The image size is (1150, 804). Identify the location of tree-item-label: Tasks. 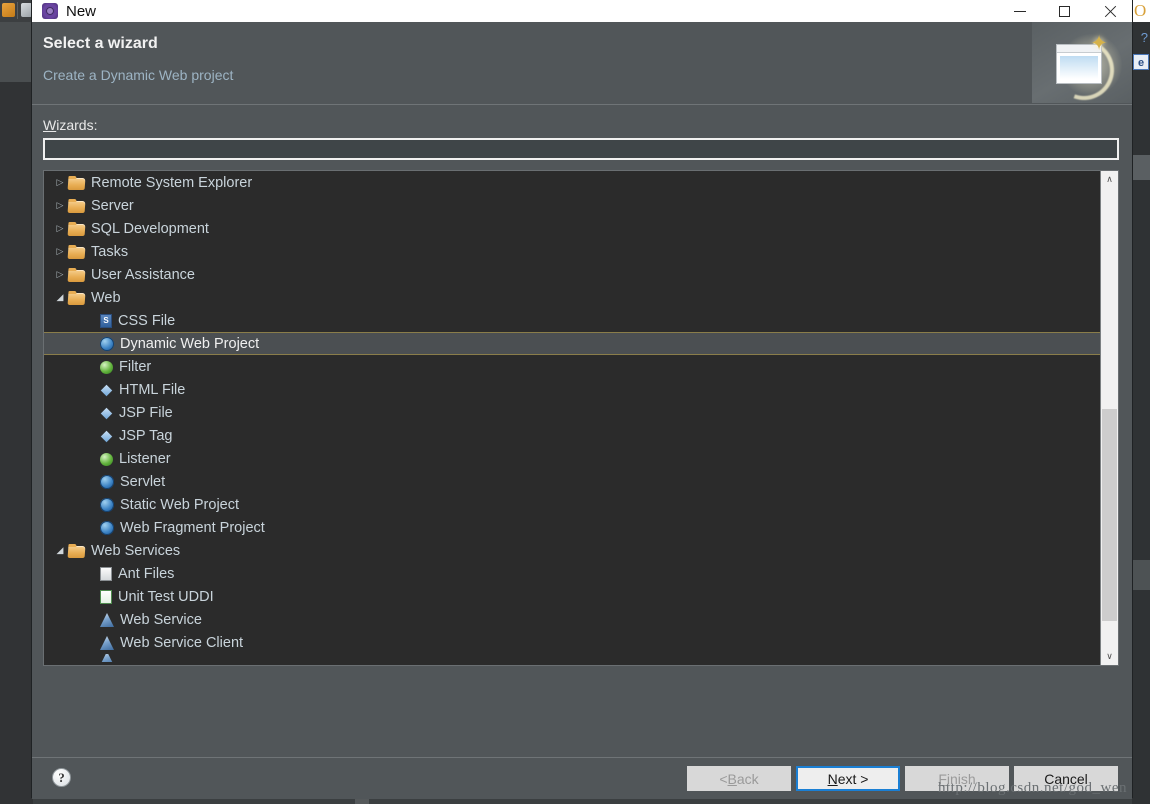
(110, 251).